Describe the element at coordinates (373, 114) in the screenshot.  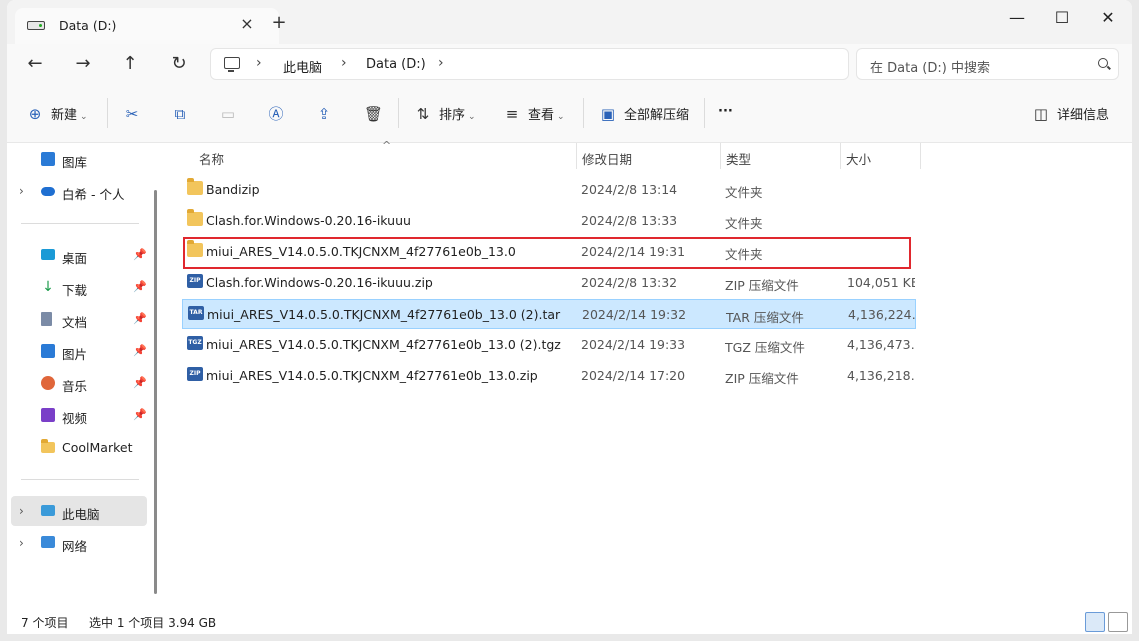
I see `delete-icon: 🗑` at that location.